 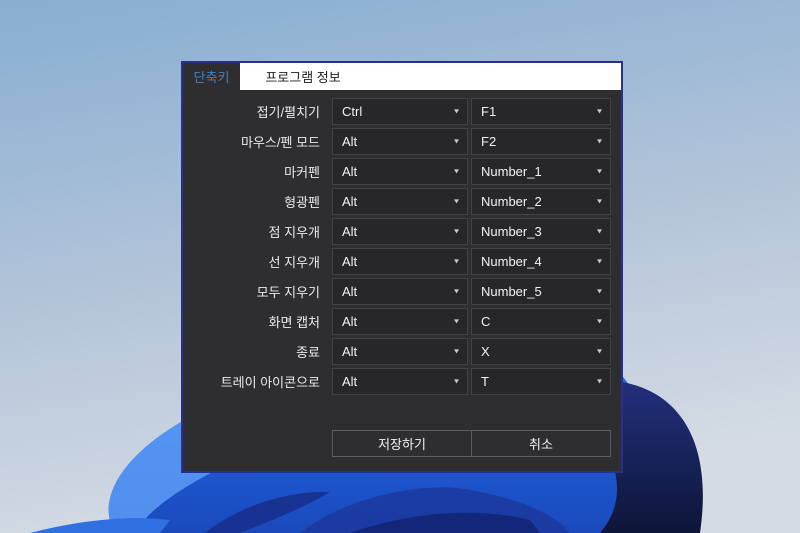 What do you see at coordinates (402, 443) in the screenshot?
I see `save-button: 저장하기` at bounding box center [402, 443].